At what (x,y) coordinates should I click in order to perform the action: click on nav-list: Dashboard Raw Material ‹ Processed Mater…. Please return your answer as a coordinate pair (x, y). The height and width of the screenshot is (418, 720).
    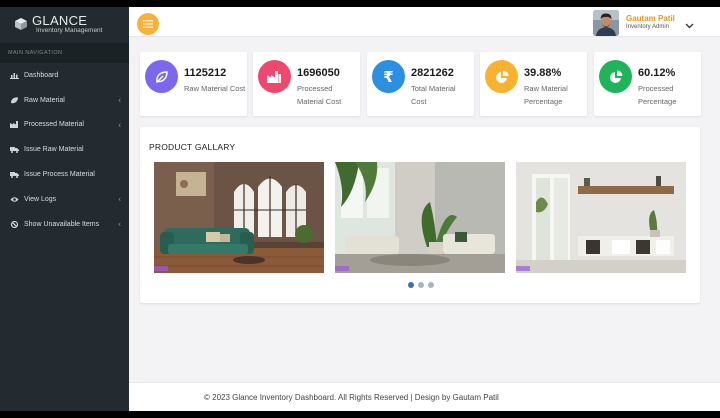
    Looking at the image, I should click on (64, 150).